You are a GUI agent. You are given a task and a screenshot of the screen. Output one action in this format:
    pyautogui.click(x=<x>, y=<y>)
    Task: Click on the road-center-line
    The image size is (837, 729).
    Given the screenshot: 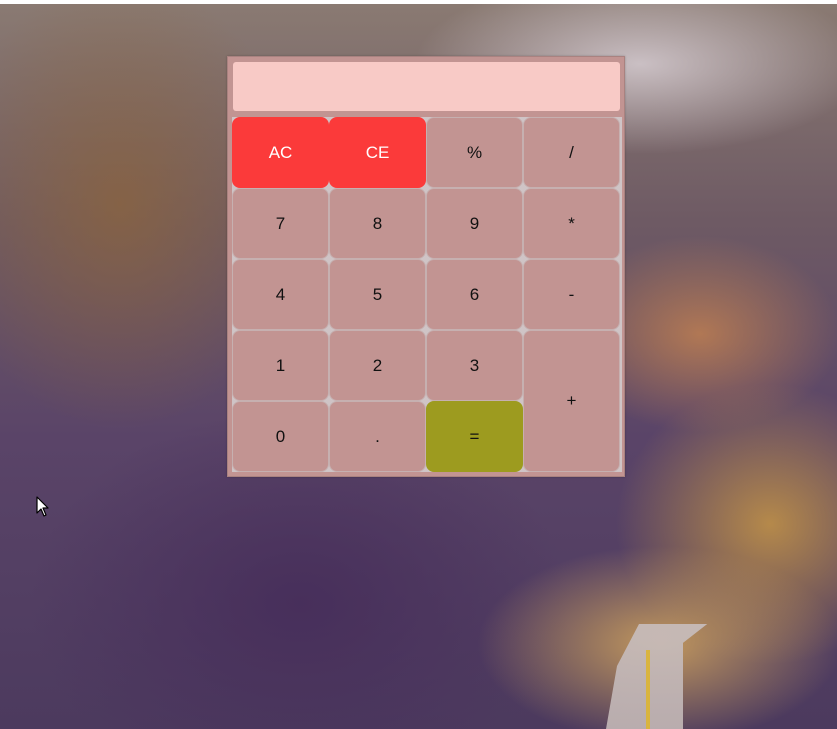 What is the action you would take?
    pyautogui.click(x=648, y=689)
    